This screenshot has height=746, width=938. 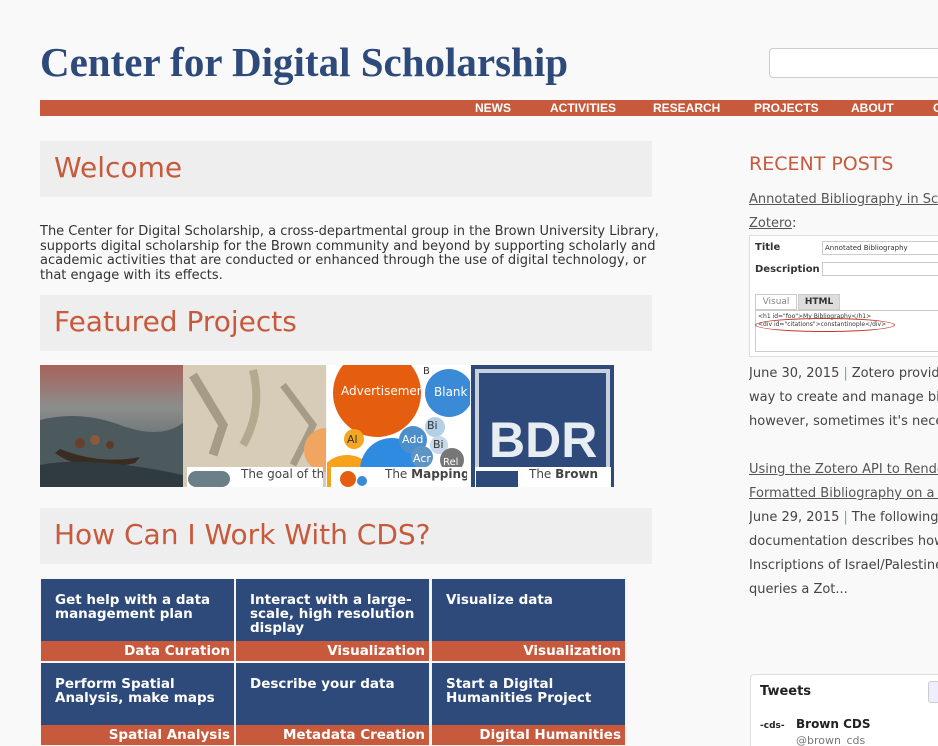 What do you see at coordinates (880, 269) in the screenshot?
I see `screenshot-desc-field` at bounding box center [880, 269].